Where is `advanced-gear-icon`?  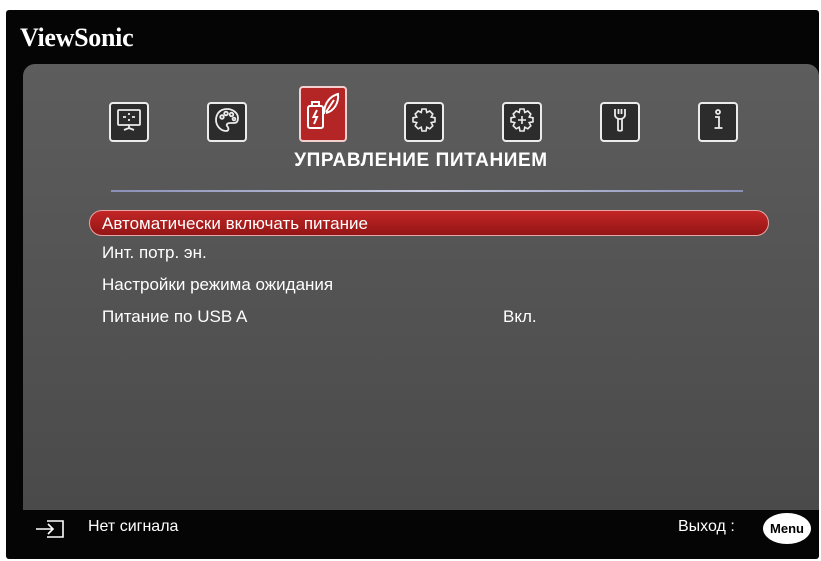
advanced-gear-icon is located at coordinates (522, 122).